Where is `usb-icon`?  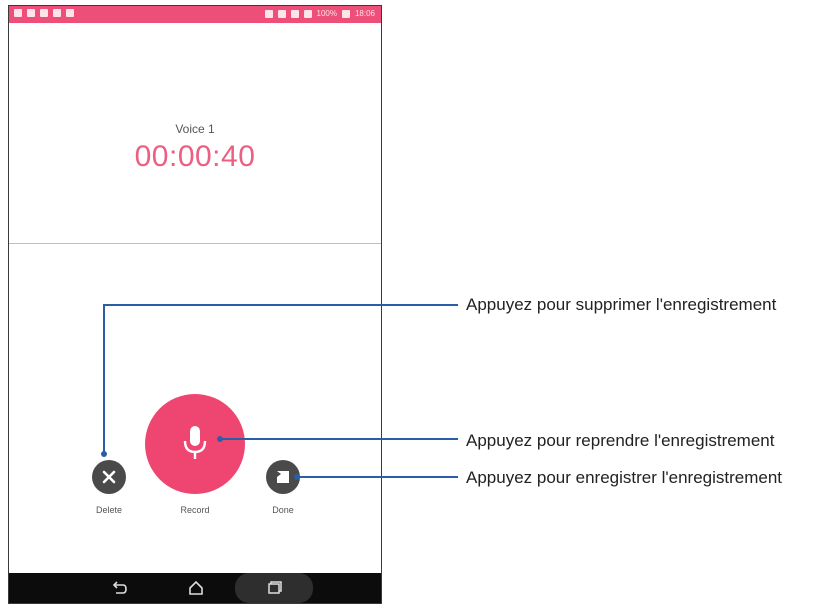 usb-icon is located at coordinates (31, 13).